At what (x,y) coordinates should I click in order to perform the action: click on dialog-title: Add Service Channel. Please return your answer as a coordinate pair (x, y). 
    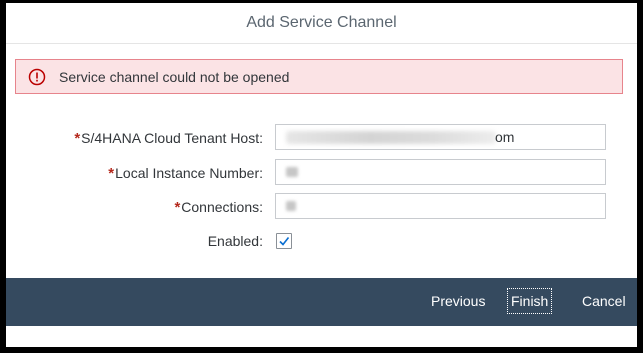
    Looking at the image, I should click on (321, 22).